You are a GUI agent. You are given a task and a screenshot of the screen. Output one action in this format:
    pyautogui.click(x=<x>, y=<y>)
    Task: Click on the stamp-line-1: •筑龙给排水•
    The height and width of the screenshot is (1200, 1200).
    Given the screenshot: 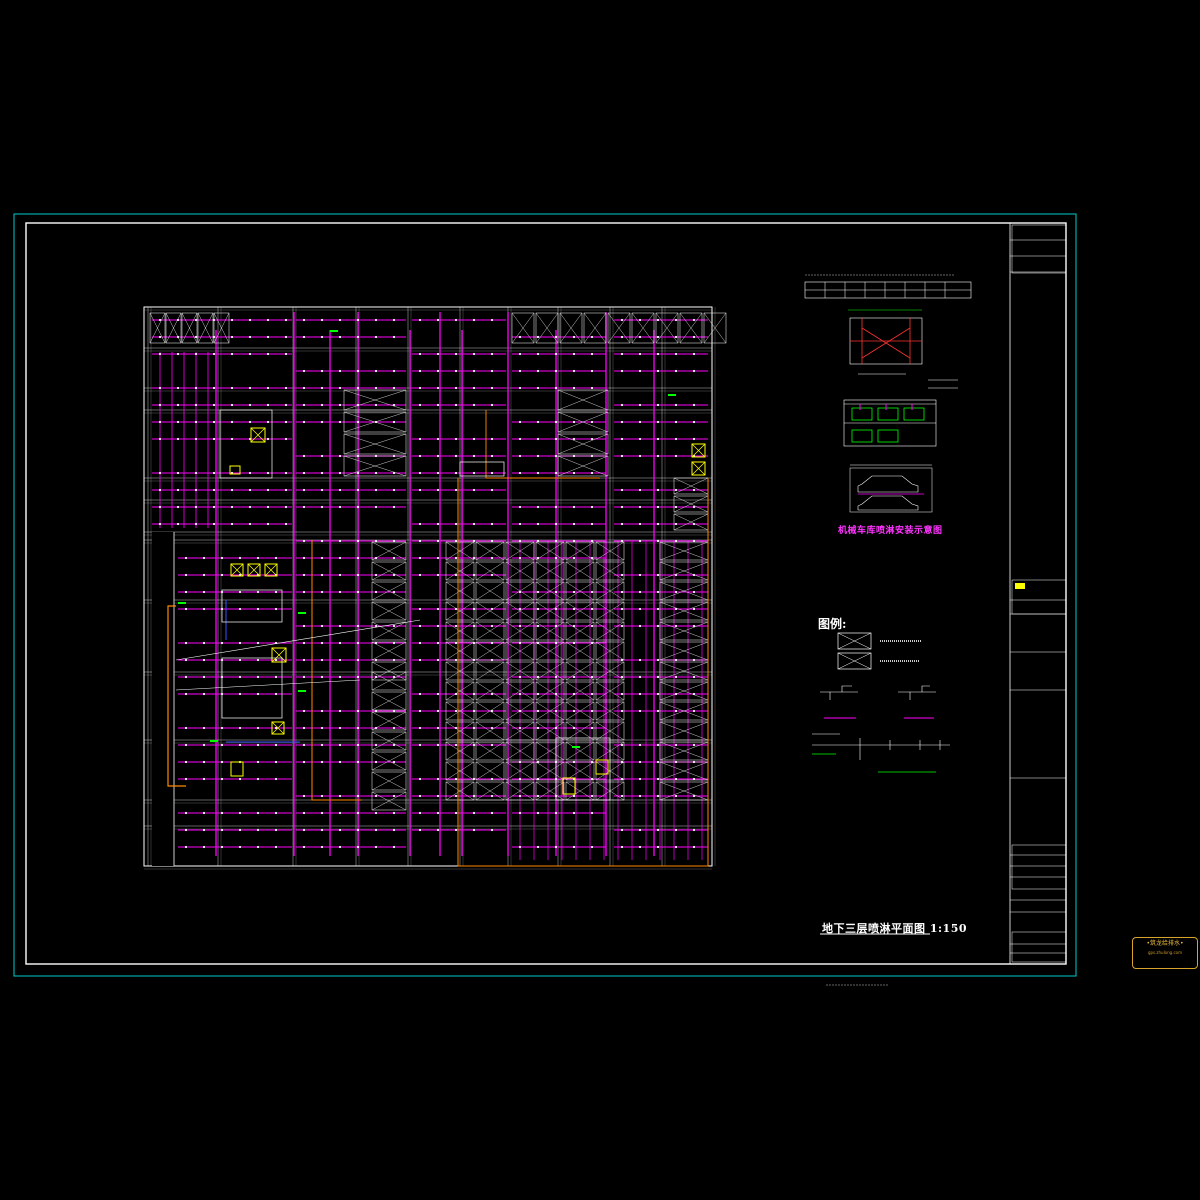 What is the action you would take?
    pyautogui.click(x=1165, y=943)
    